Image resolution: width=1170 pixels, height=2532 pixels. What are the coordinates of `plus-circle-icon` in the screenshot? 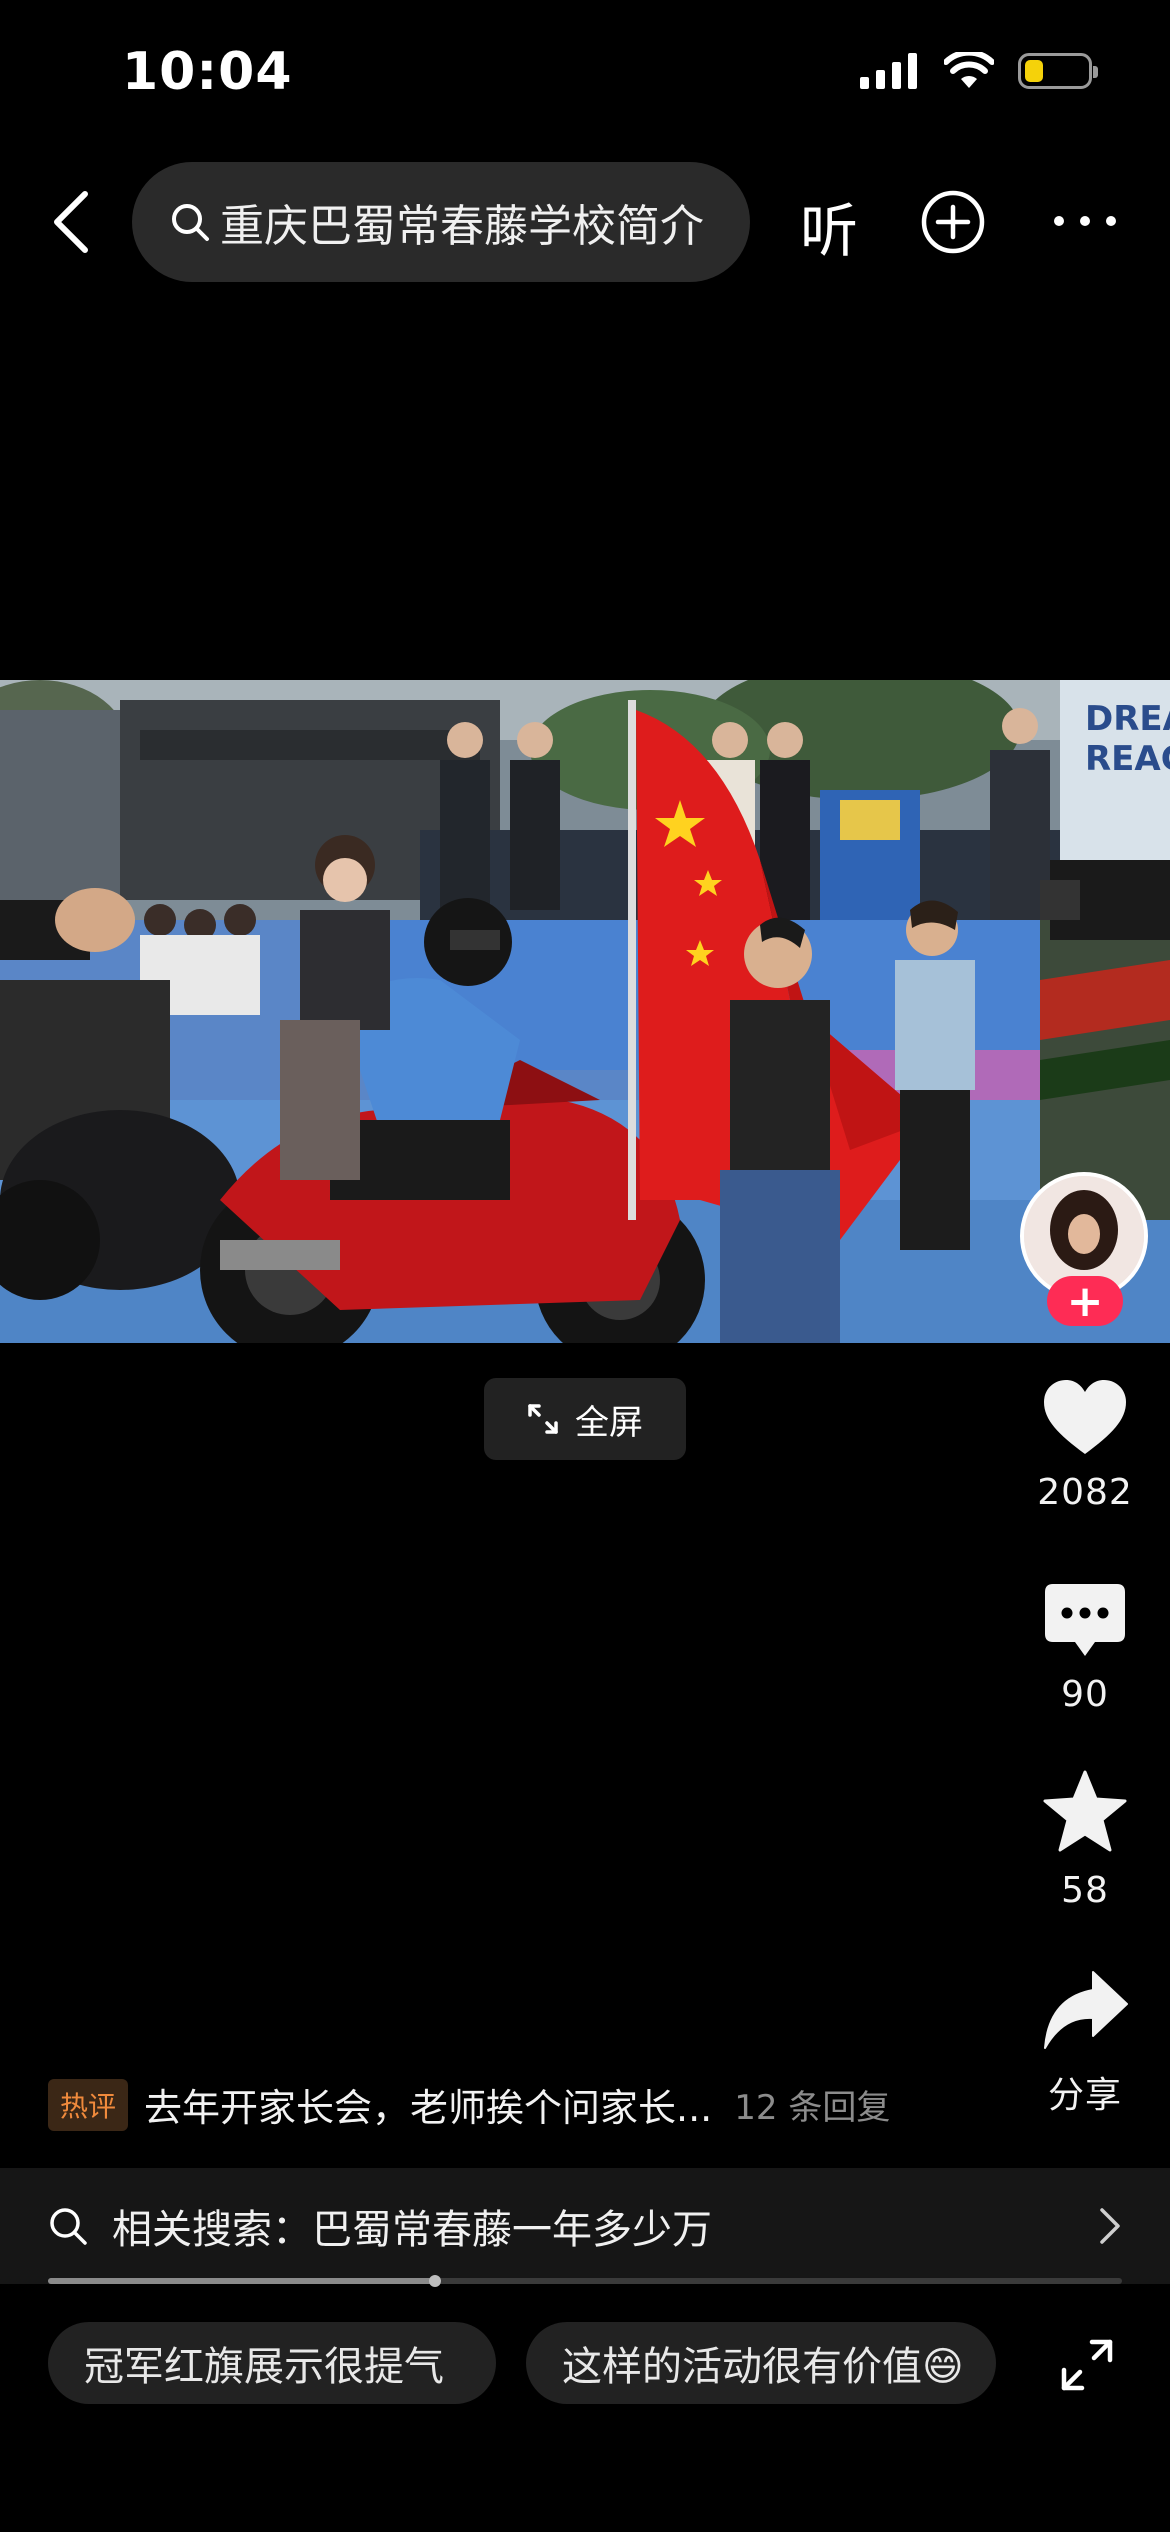 It's located at (953, 222).